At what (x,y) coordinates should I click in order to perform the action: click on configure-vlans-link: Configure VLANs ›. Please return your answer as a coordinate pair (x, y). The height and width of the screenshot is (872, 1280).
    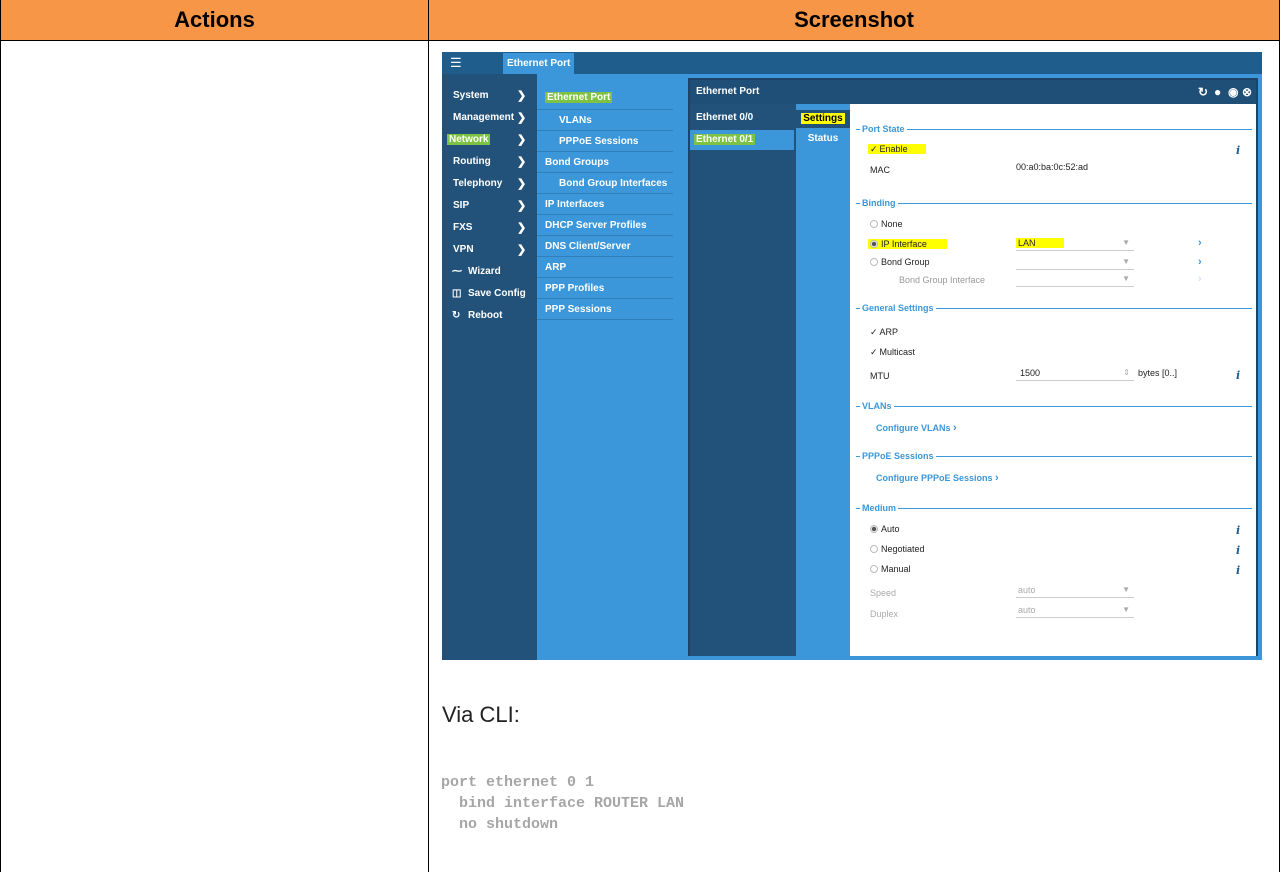
    Looking at the image, I should click on (916, 428).